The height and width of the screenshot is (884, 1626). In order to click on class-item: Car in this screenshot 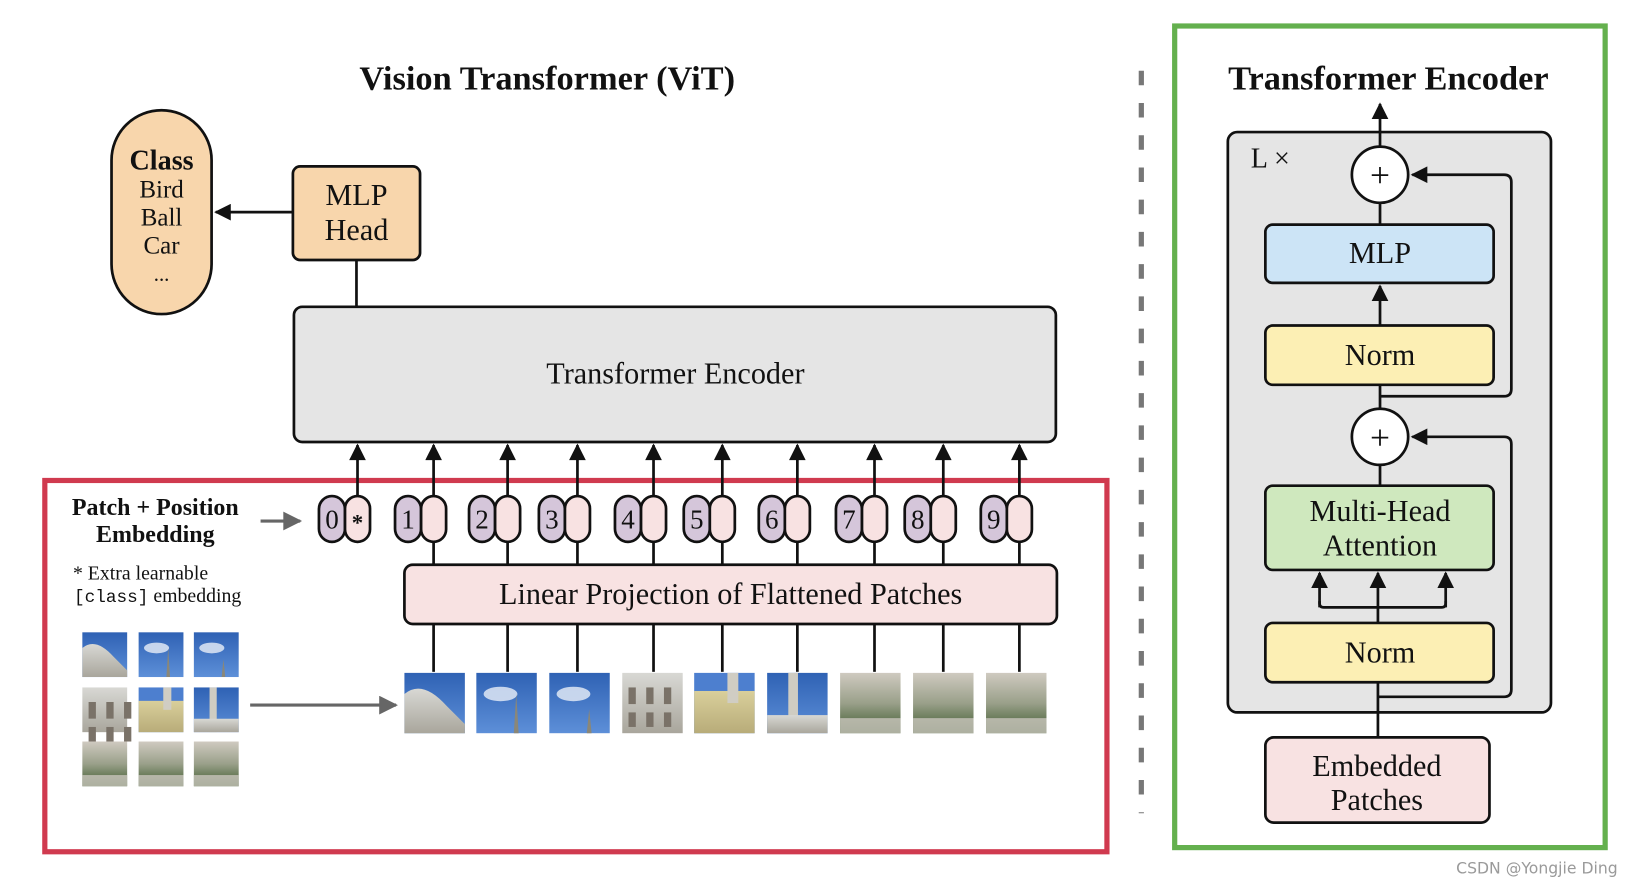, I will do `click(162, 246)`.